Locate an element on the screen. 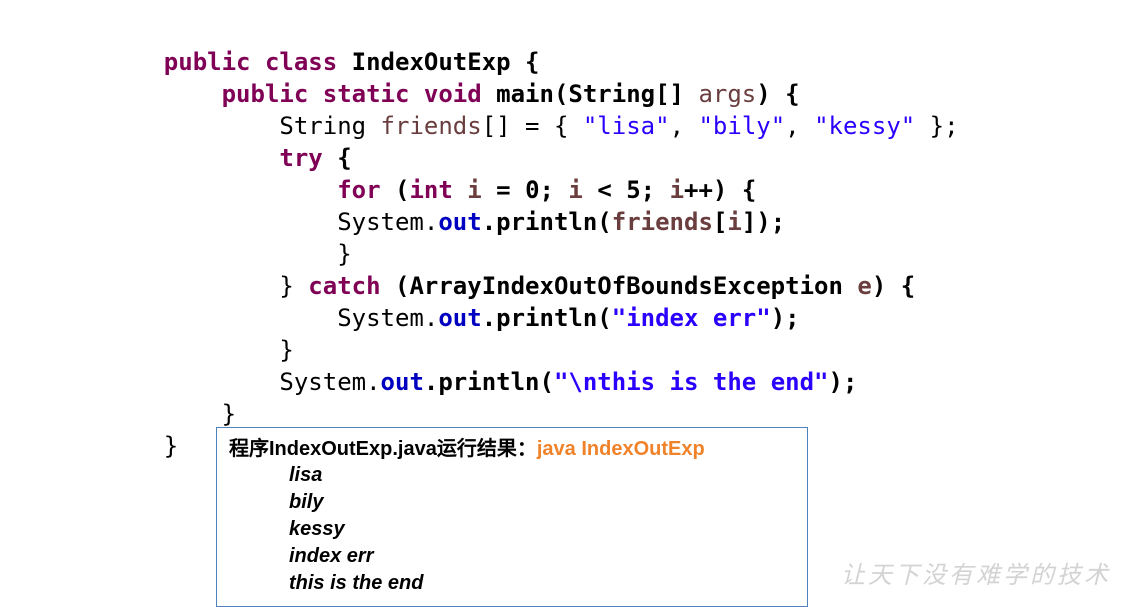 This screenshot has width=1123, height=607. output-line: bily is located at coordinates (306, 502).